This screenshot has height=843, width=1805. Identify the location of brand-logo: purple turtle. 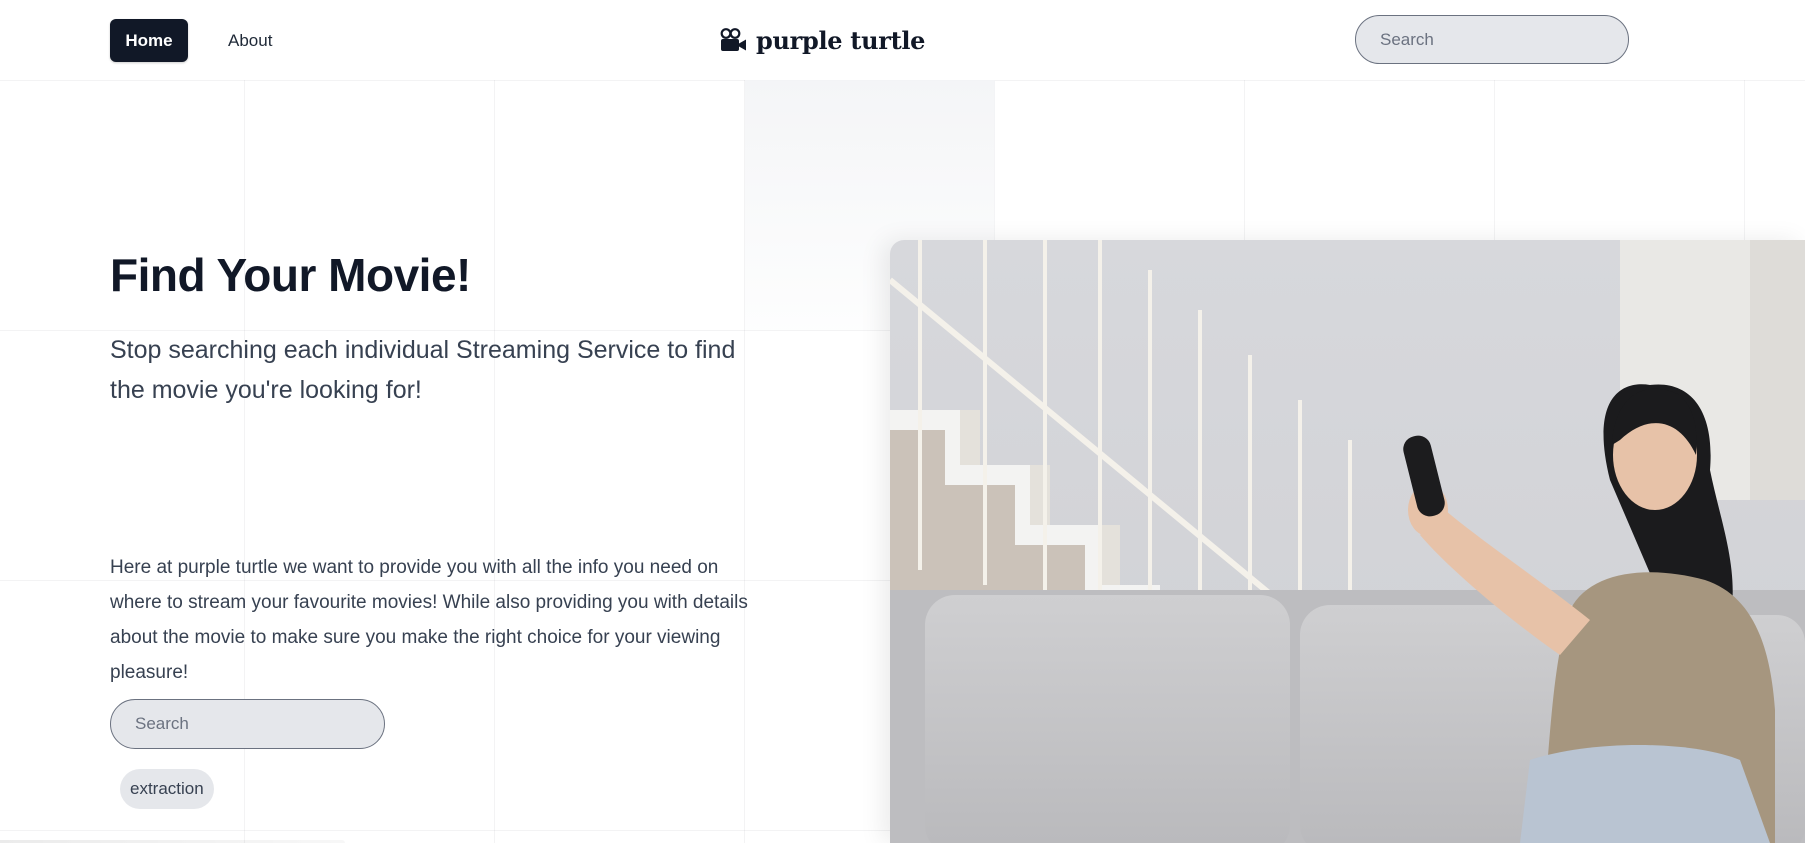
(822, 40).